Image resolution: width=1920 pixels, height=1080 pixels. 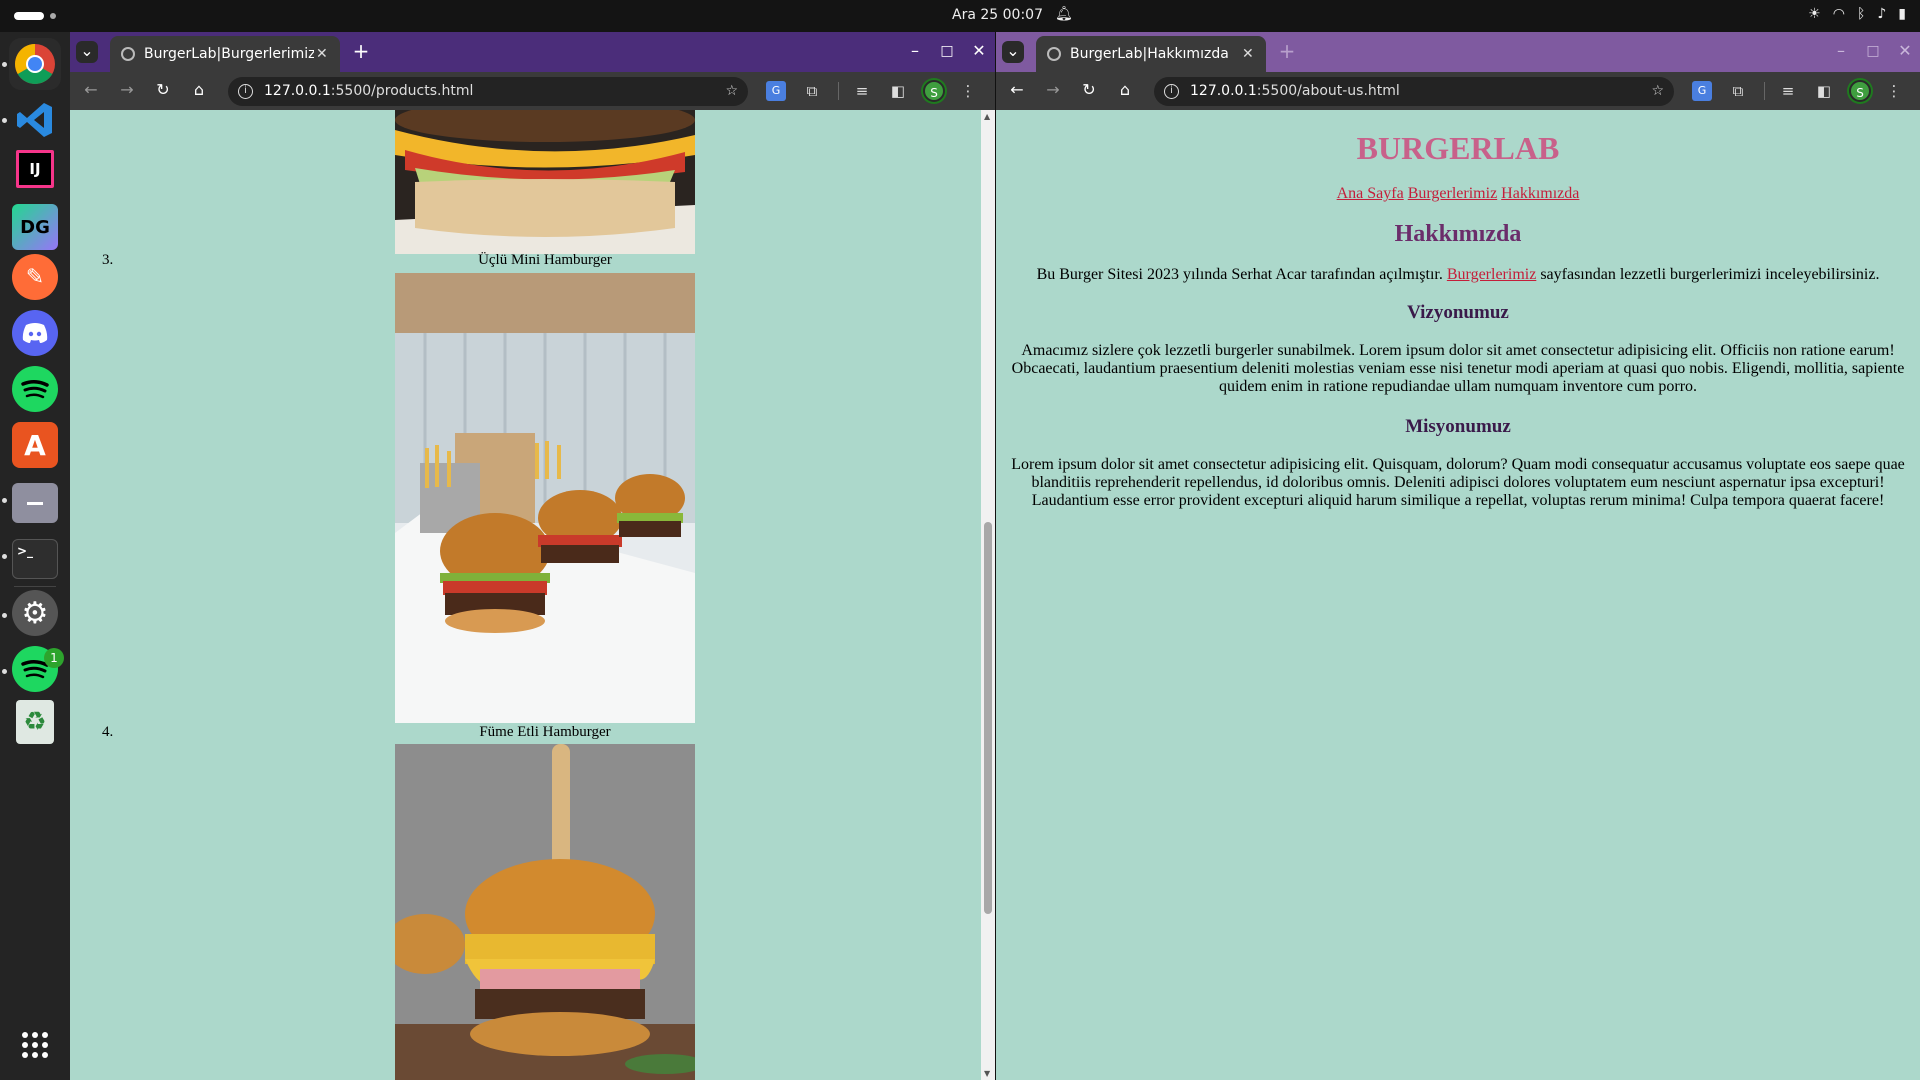 I want to click on discord-icon, so click(x=35, y=333).